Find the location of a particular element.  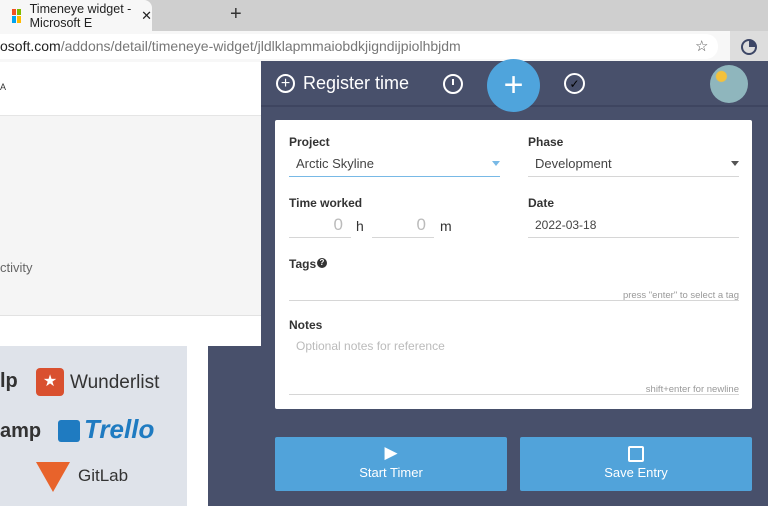

screenshot-card is located at coordinates (238, 426).